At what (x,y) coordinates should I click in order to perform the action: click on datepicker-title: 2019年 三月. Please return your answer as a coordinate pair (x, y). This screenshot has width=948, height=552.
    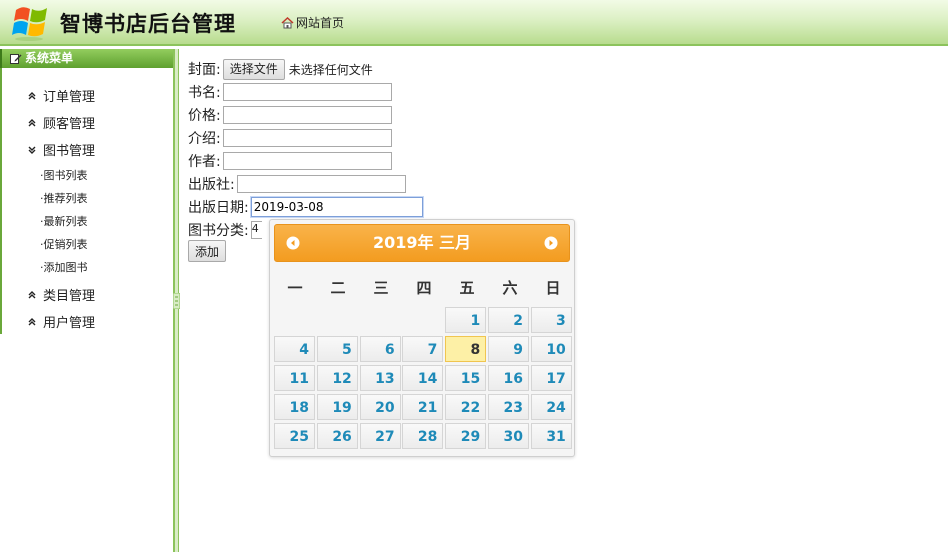
    Looking at the image, I should click on (422, 242).